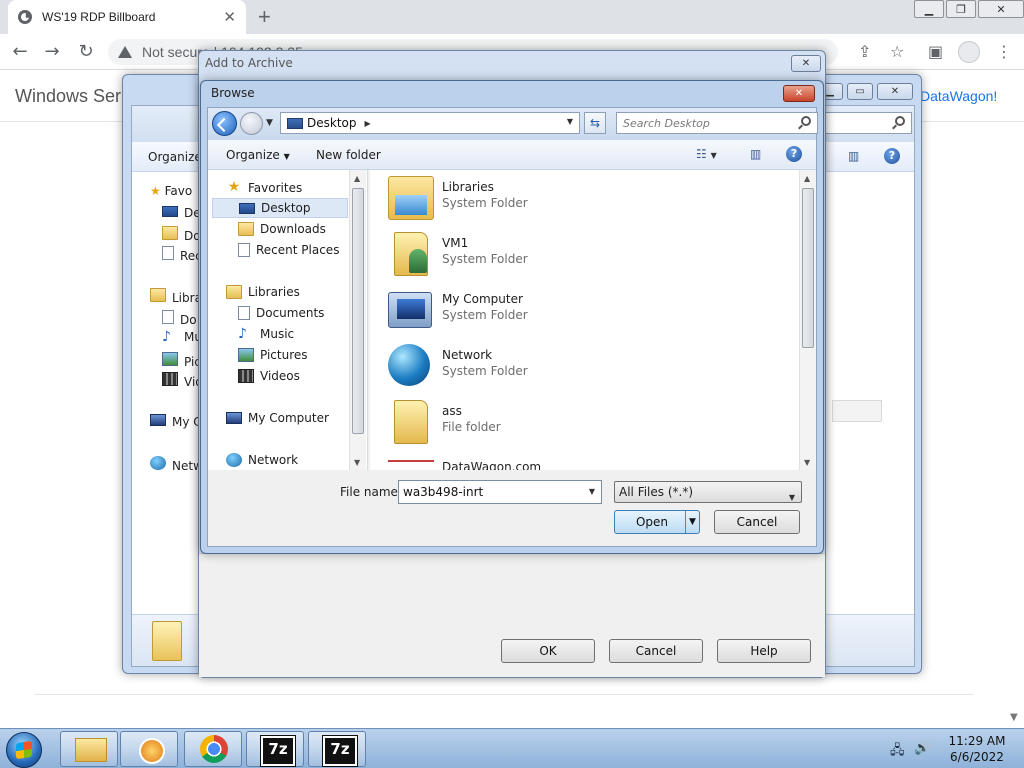  Describe the element at coordinates (125, 52) in the screenshot. I see `warning-icon` at that location.